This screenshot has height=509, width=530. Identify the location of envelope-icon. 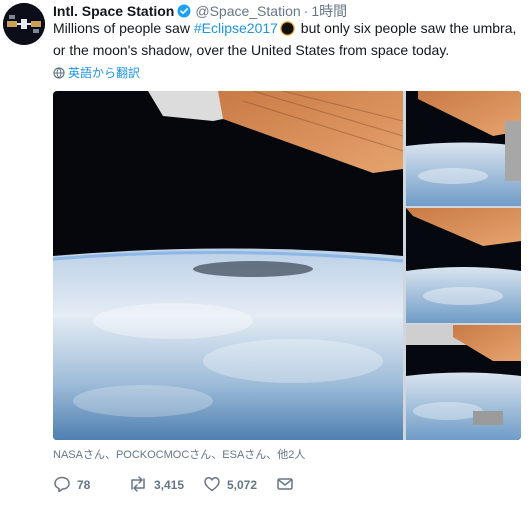
(285, 484).